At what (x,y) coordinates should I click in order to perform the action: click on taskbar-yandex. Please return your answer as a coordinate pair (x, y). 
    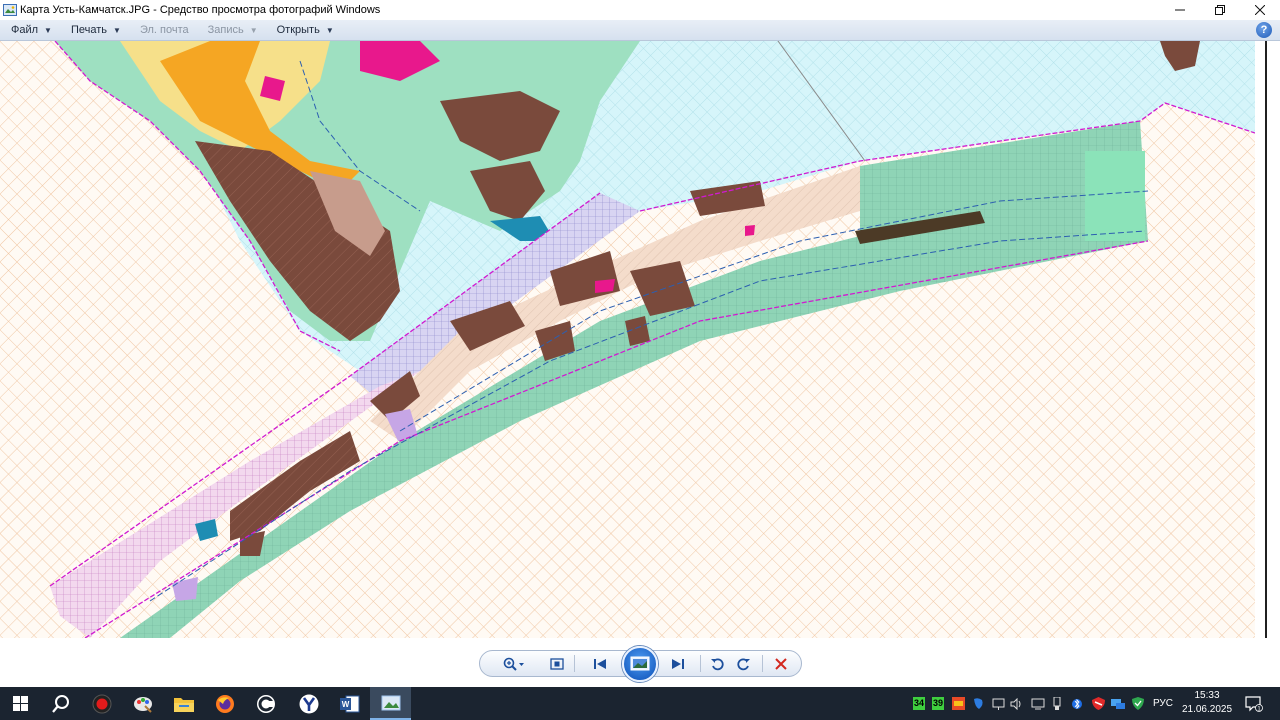
    Looking at the image, I should click on (308, 703).